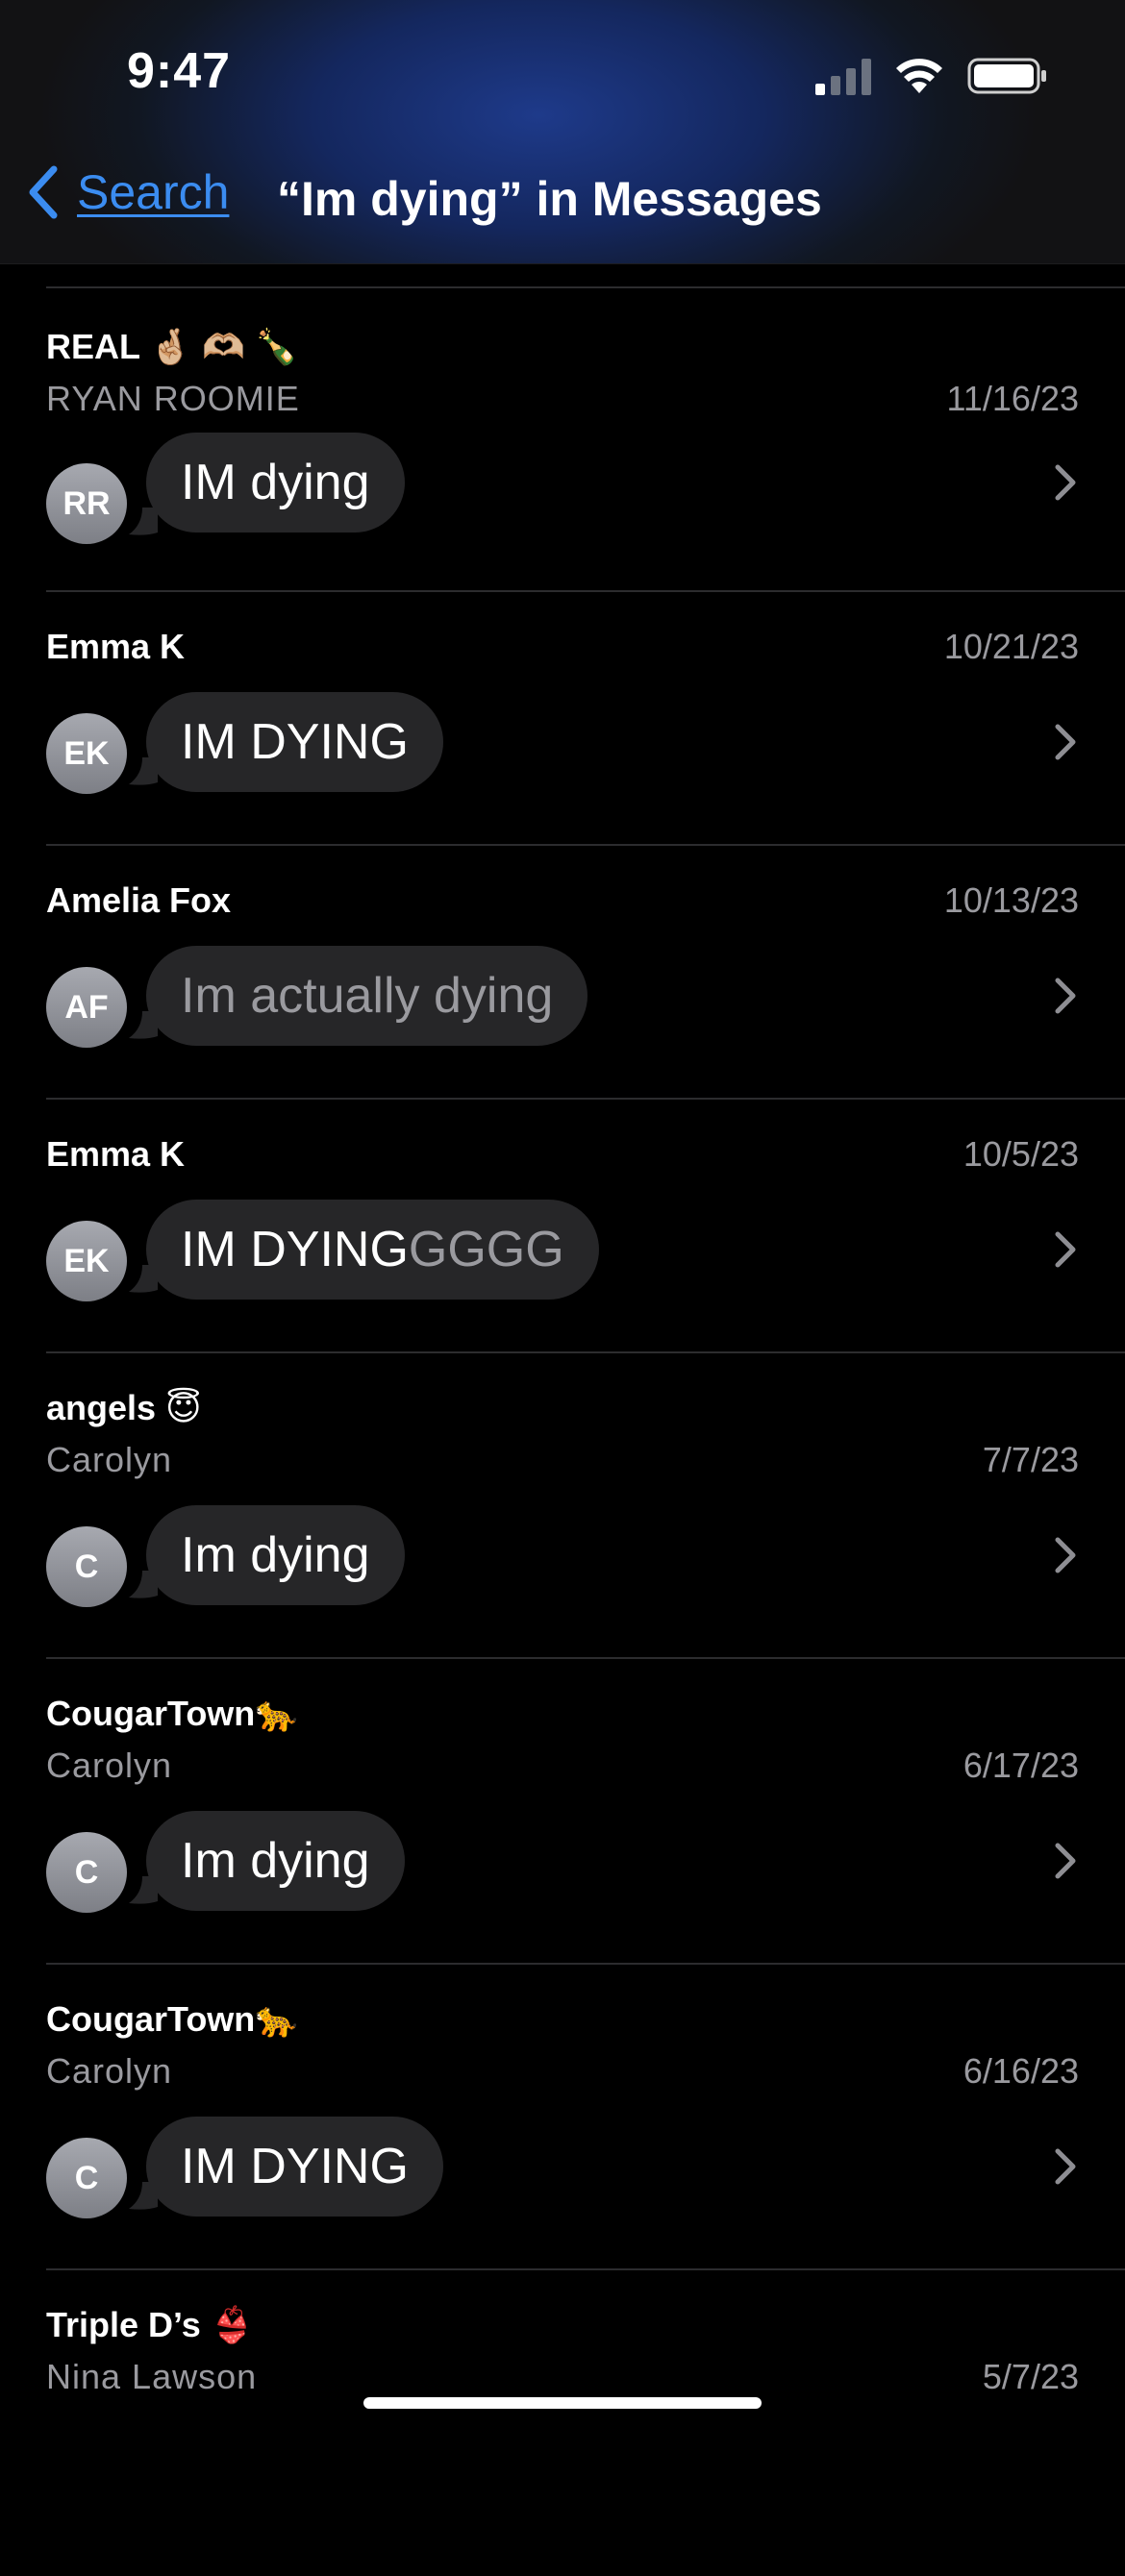 This screenshot has width=1125, height=2576. Describe the element at coordinates (586, 1812) in the screenshot. I see `result-row: CougarTown🐆 Carolyn 6/17/23 C Im dying` at that location.